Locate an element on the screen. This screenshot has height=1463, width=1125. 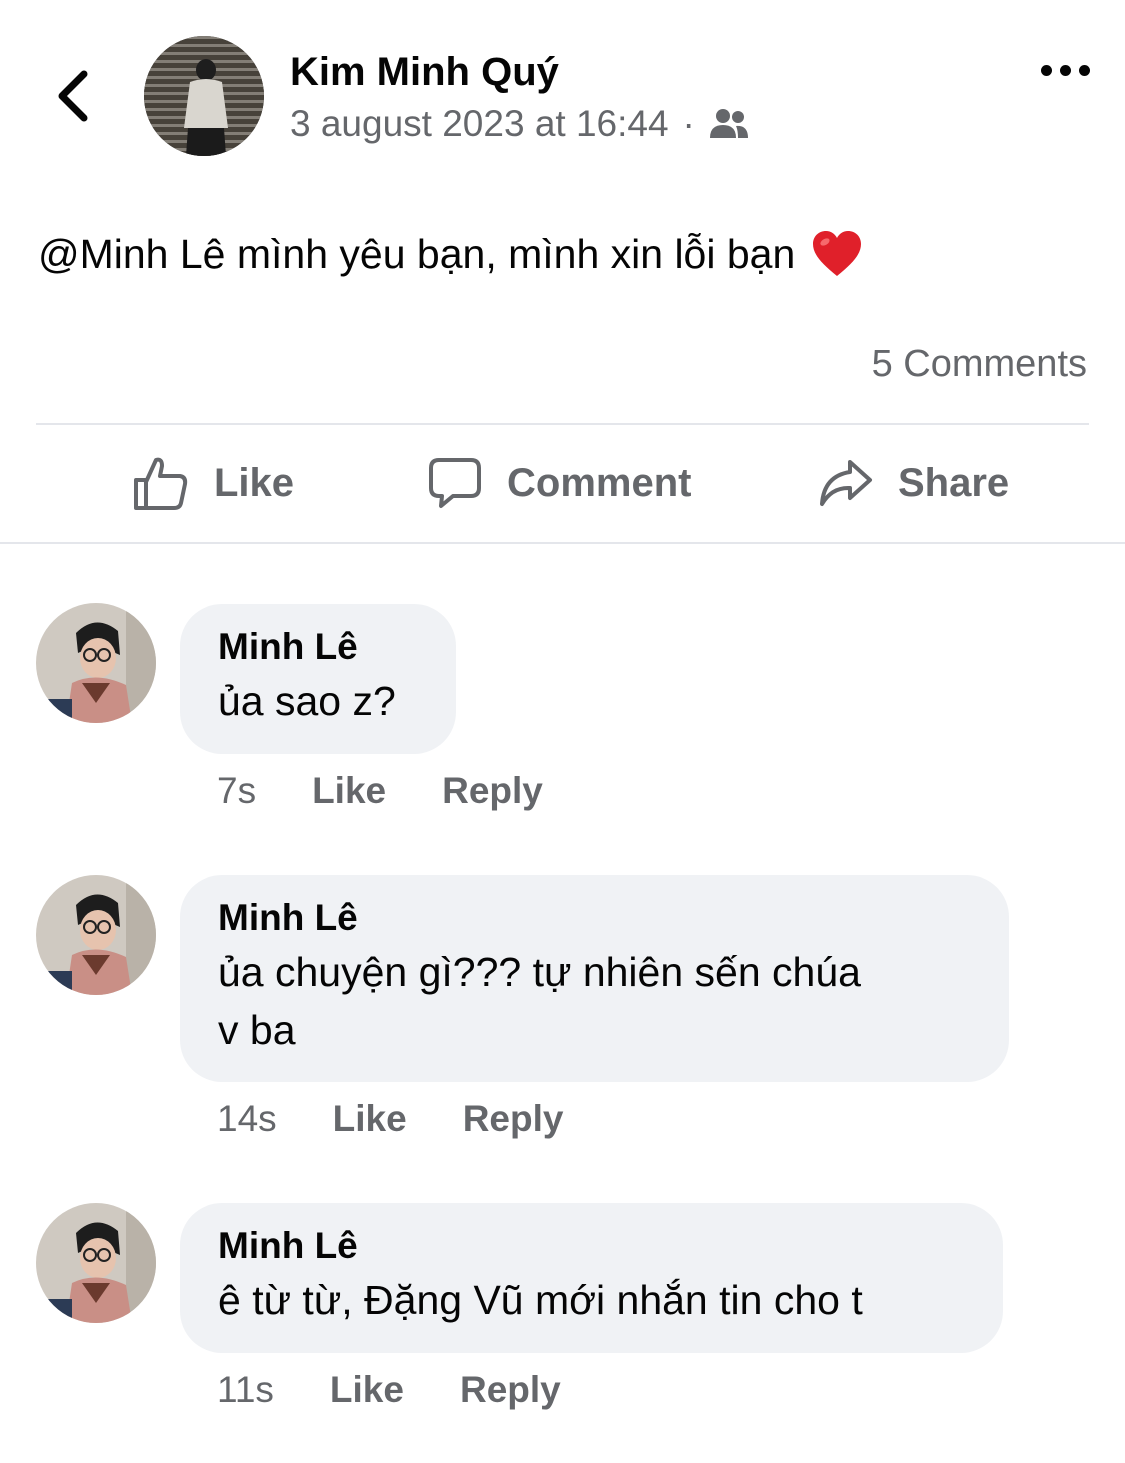
more-options-button is located at coordinates (1065, 70).